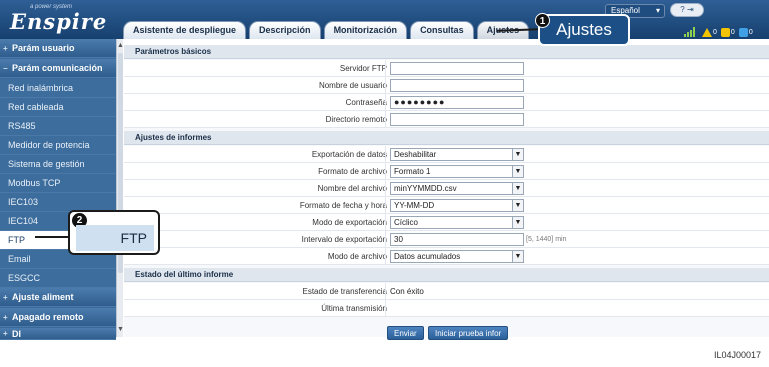 The image size is (769, 367). Describe the element at coordinates (457, 205) in the screenshot. I see `date-format-select: YY-MM-DD ▼` at that location.